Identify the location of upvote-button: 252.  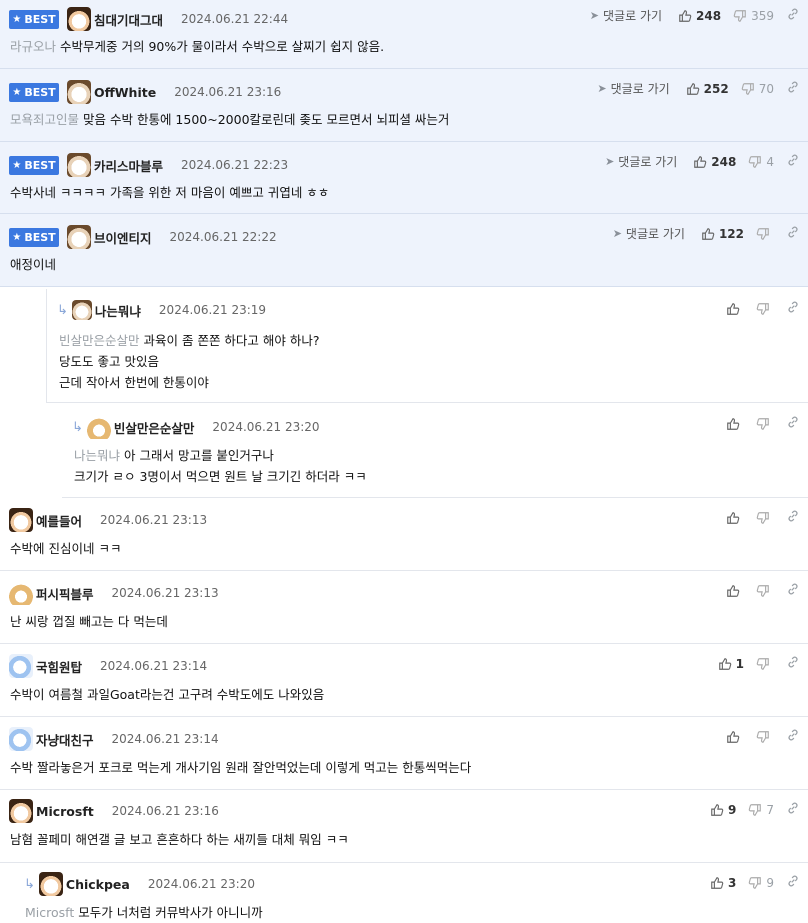
(707, 89).